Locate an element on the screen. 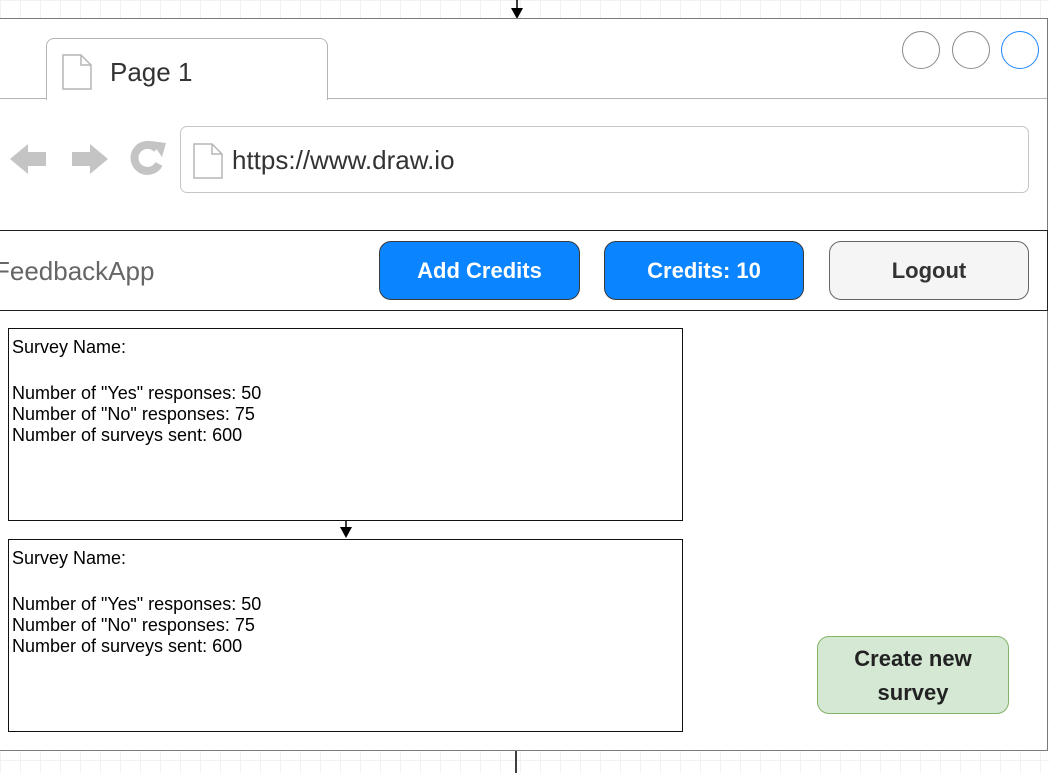  credits-label: Credits: 10 is located at coordinates (704, 270).